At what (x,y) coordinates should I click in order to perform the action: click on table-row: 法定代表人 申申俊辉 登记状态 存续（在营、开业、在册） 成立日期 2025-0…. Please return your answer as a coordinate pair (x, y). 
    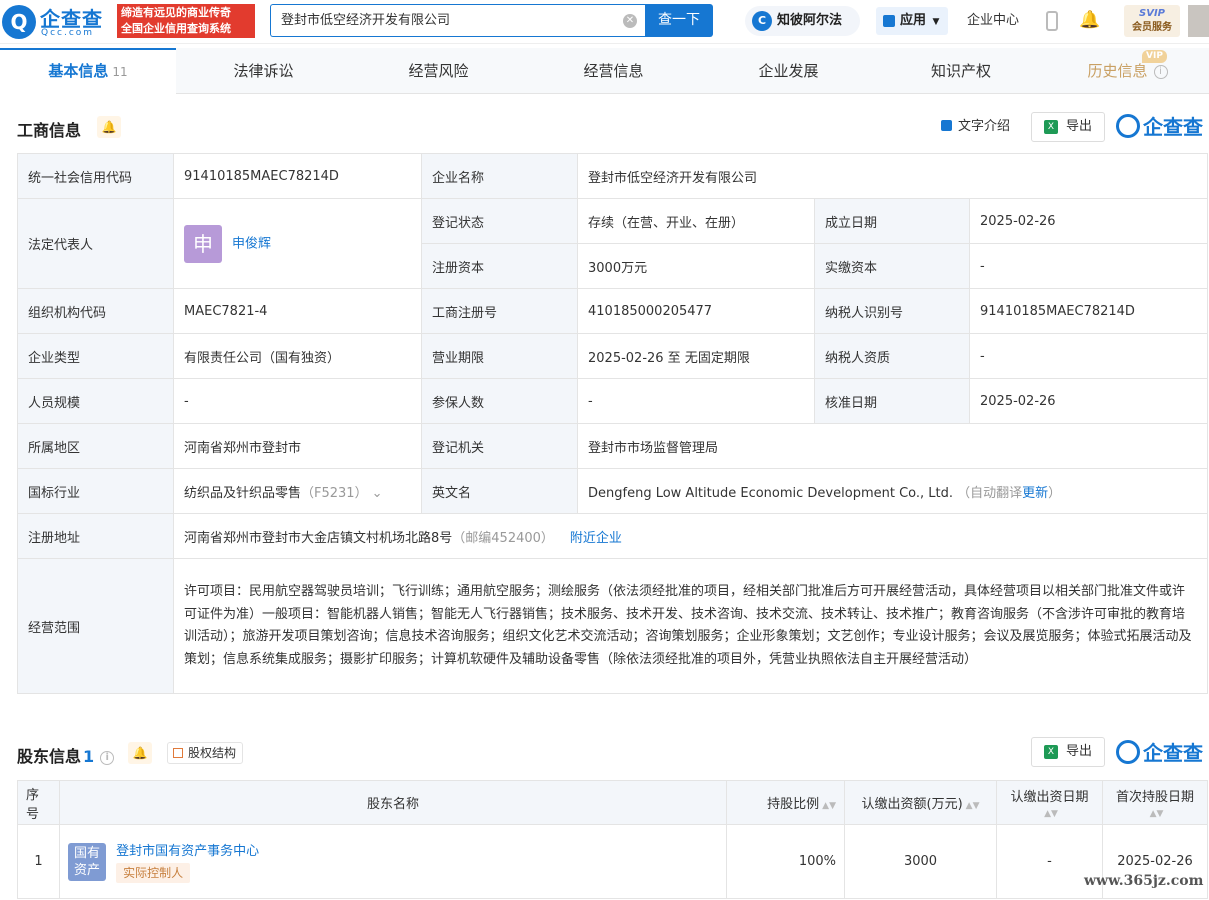
    Looking at the image, I should click on (613, 243).